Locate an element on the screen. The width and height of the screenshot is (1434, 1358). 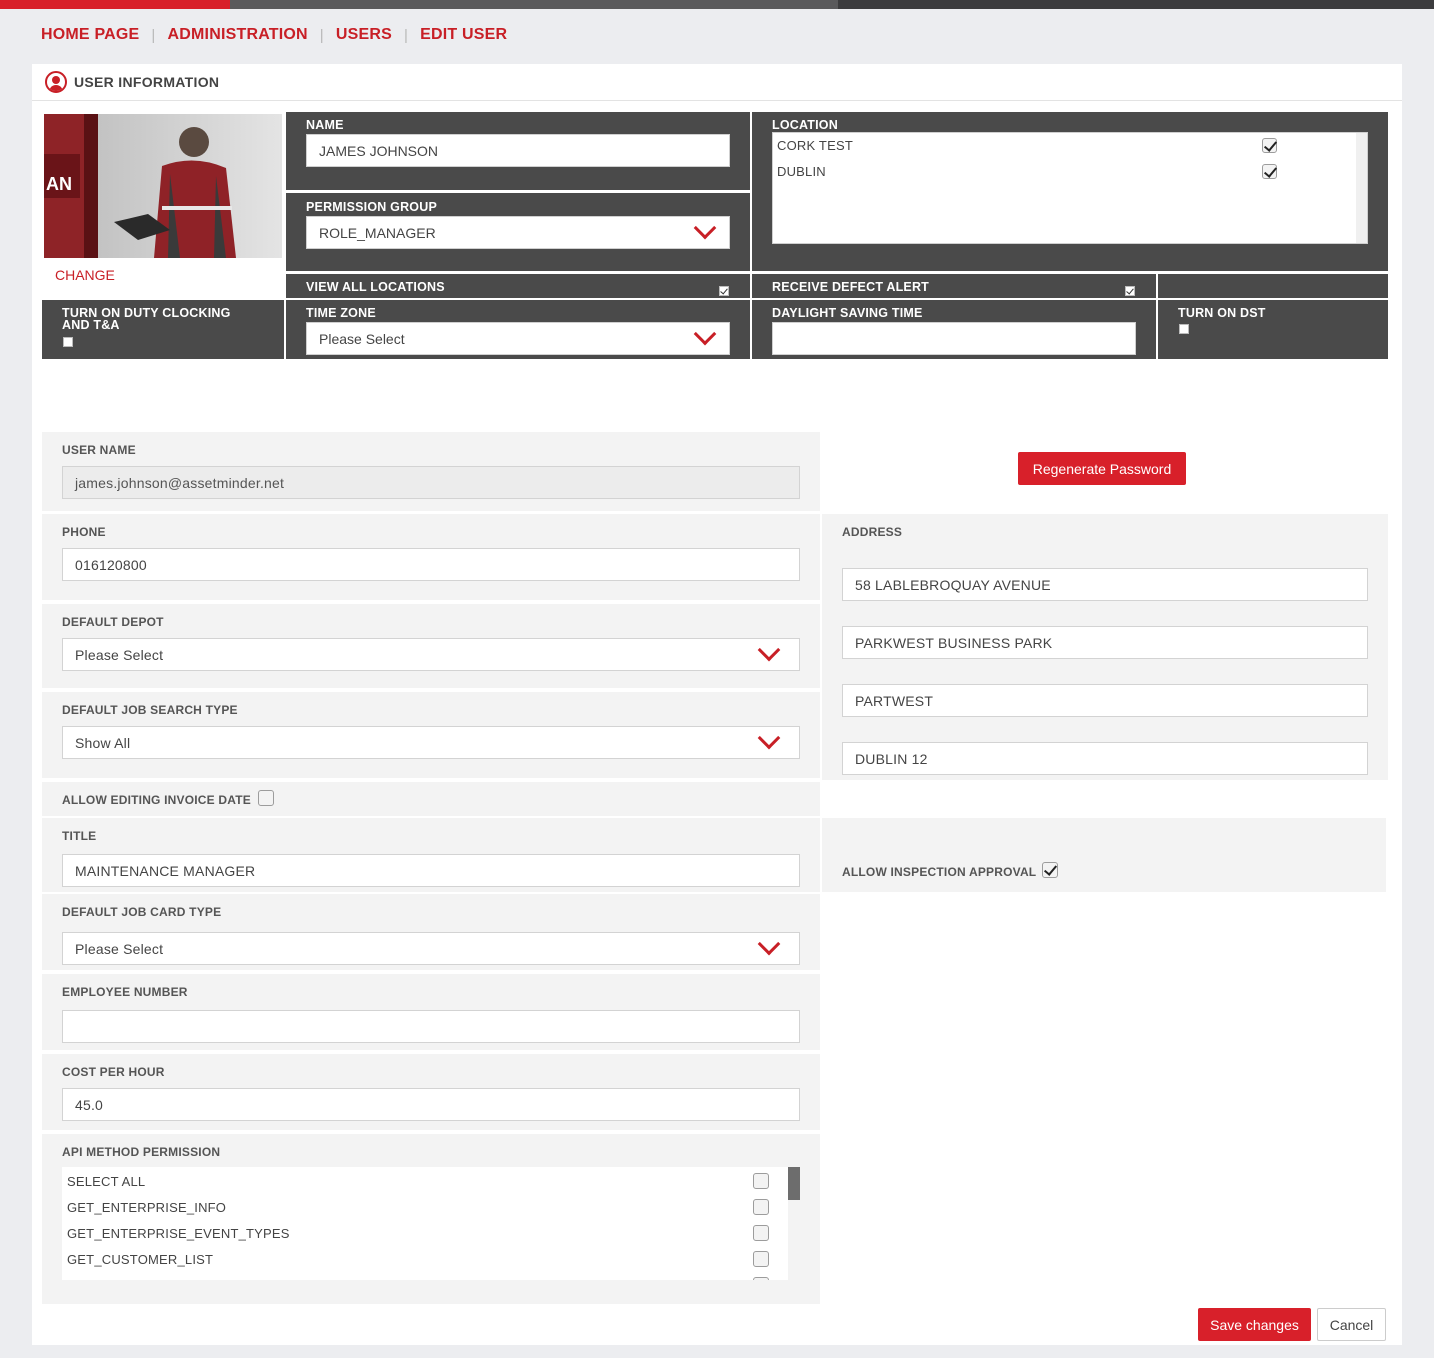
daylight-saving-input is located at coordinates (954, 338).